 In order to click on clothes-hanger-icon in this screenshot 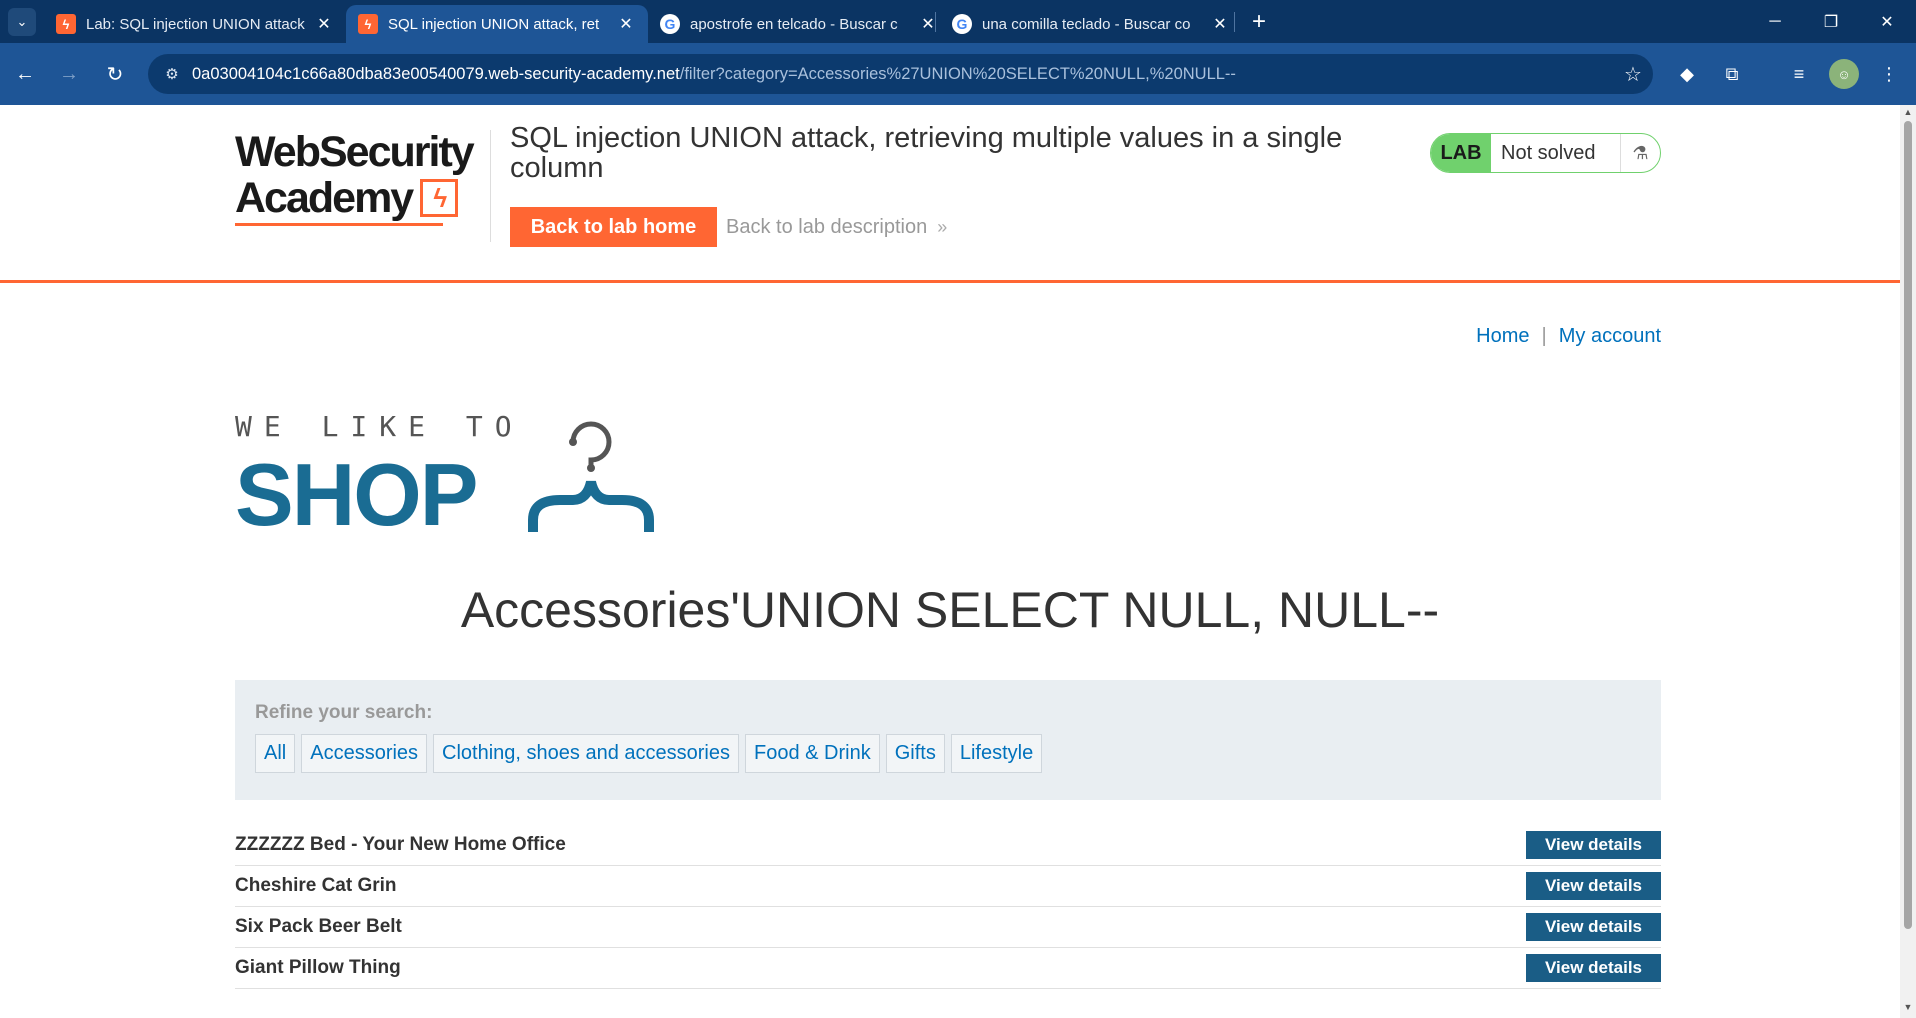, I will do `click(591, 476)`.